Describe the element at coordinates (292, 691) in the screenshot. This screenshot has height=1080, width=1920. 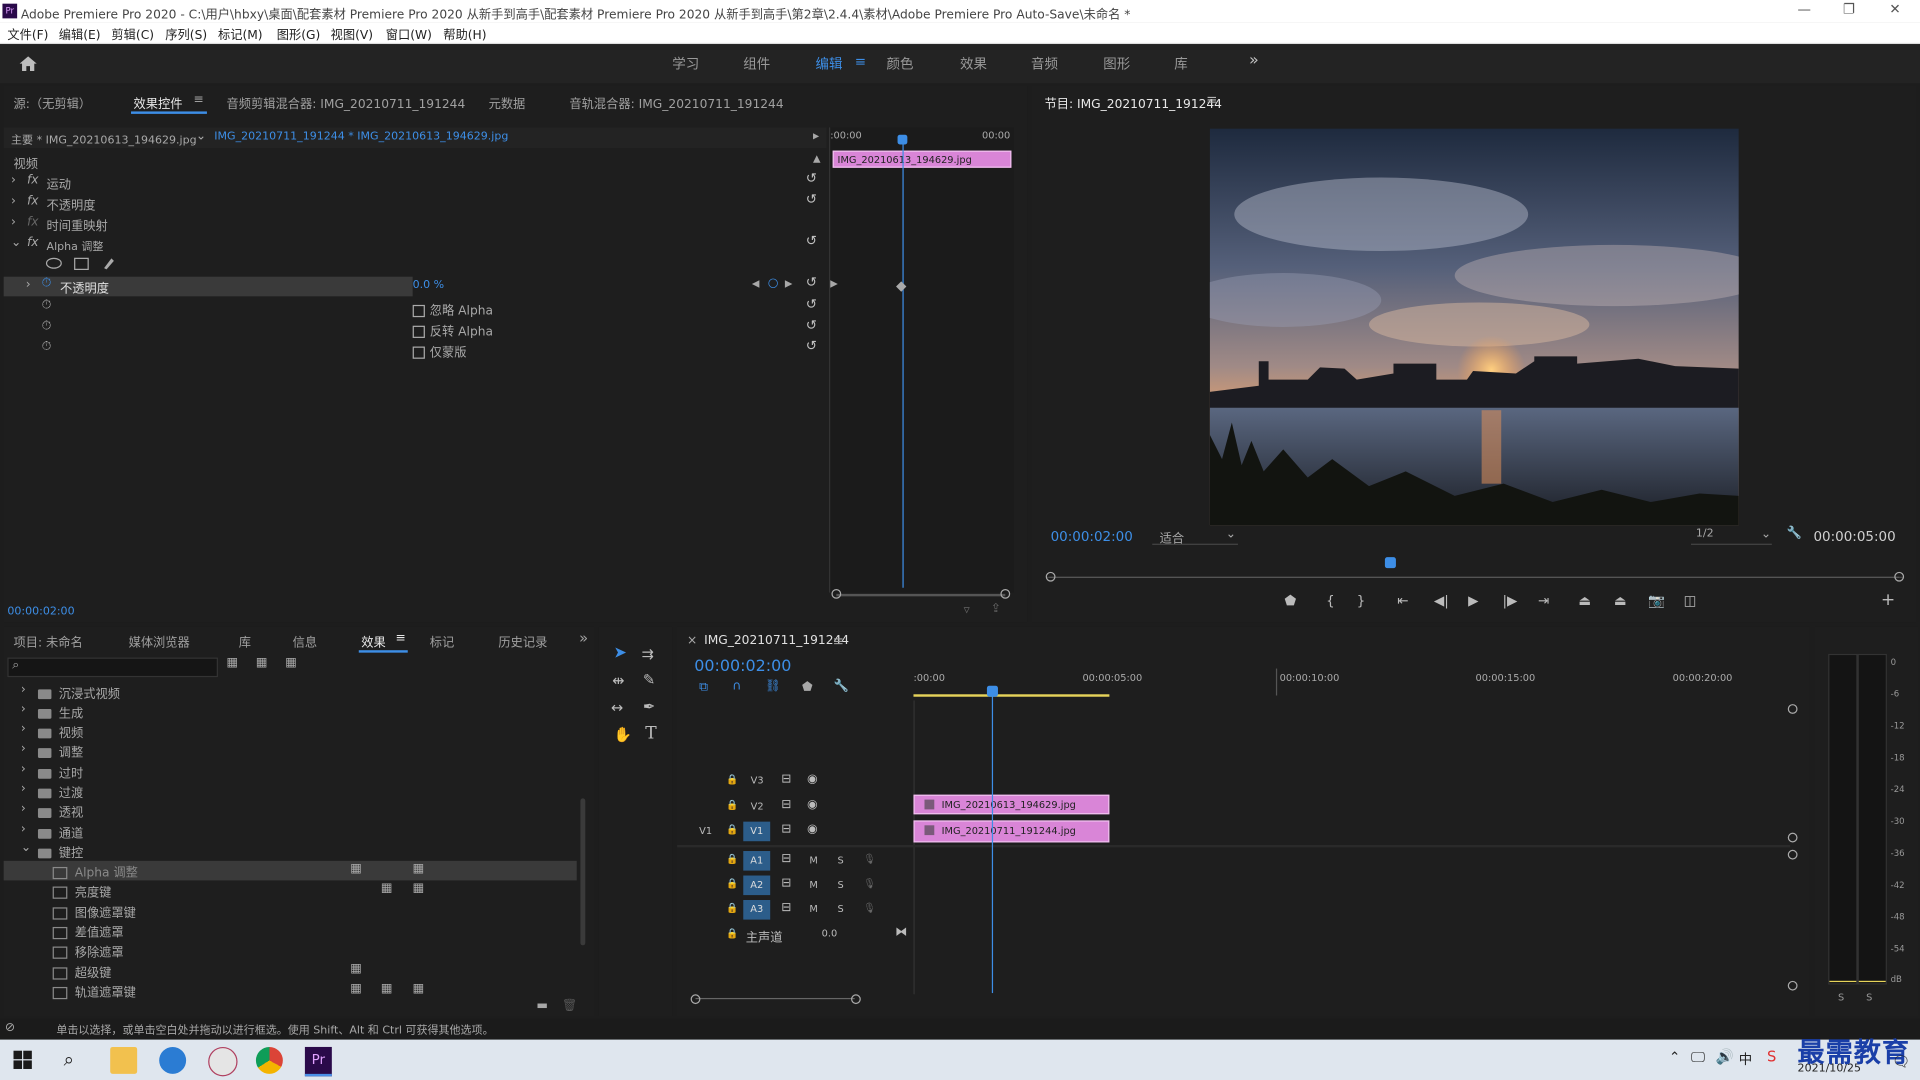
I see `tree-folder: › 沉浸式视频` at that location.